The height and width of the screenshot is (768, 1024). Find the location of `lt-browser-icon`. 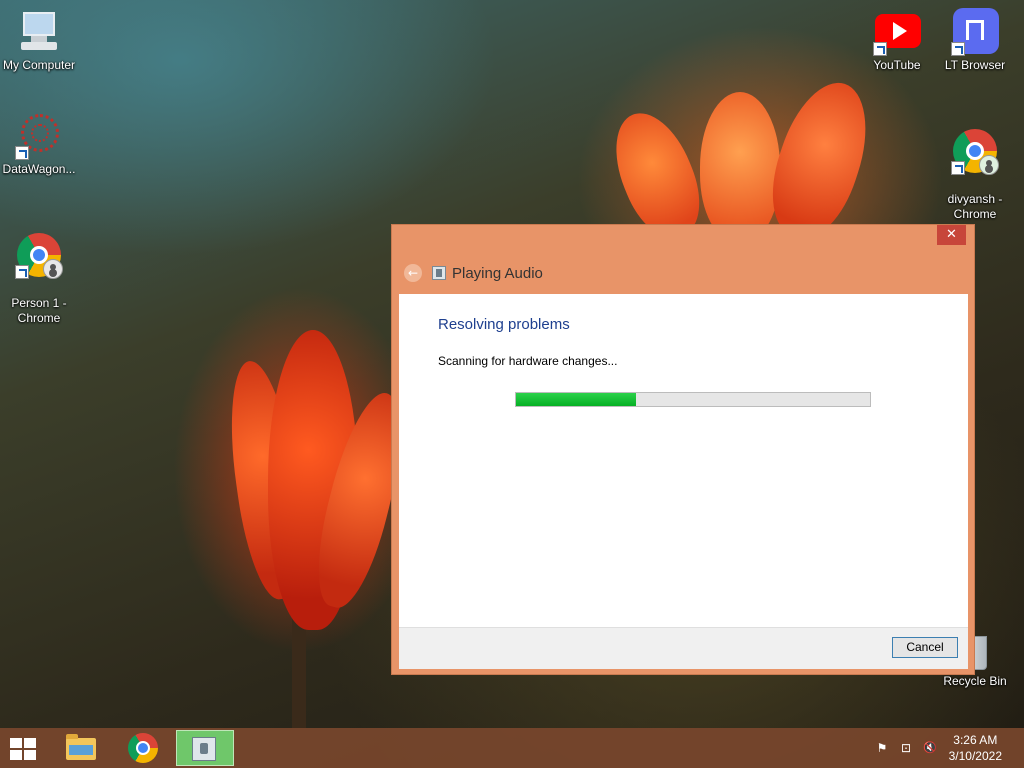

lt-browser-icon is located at coordinates (975, 32).